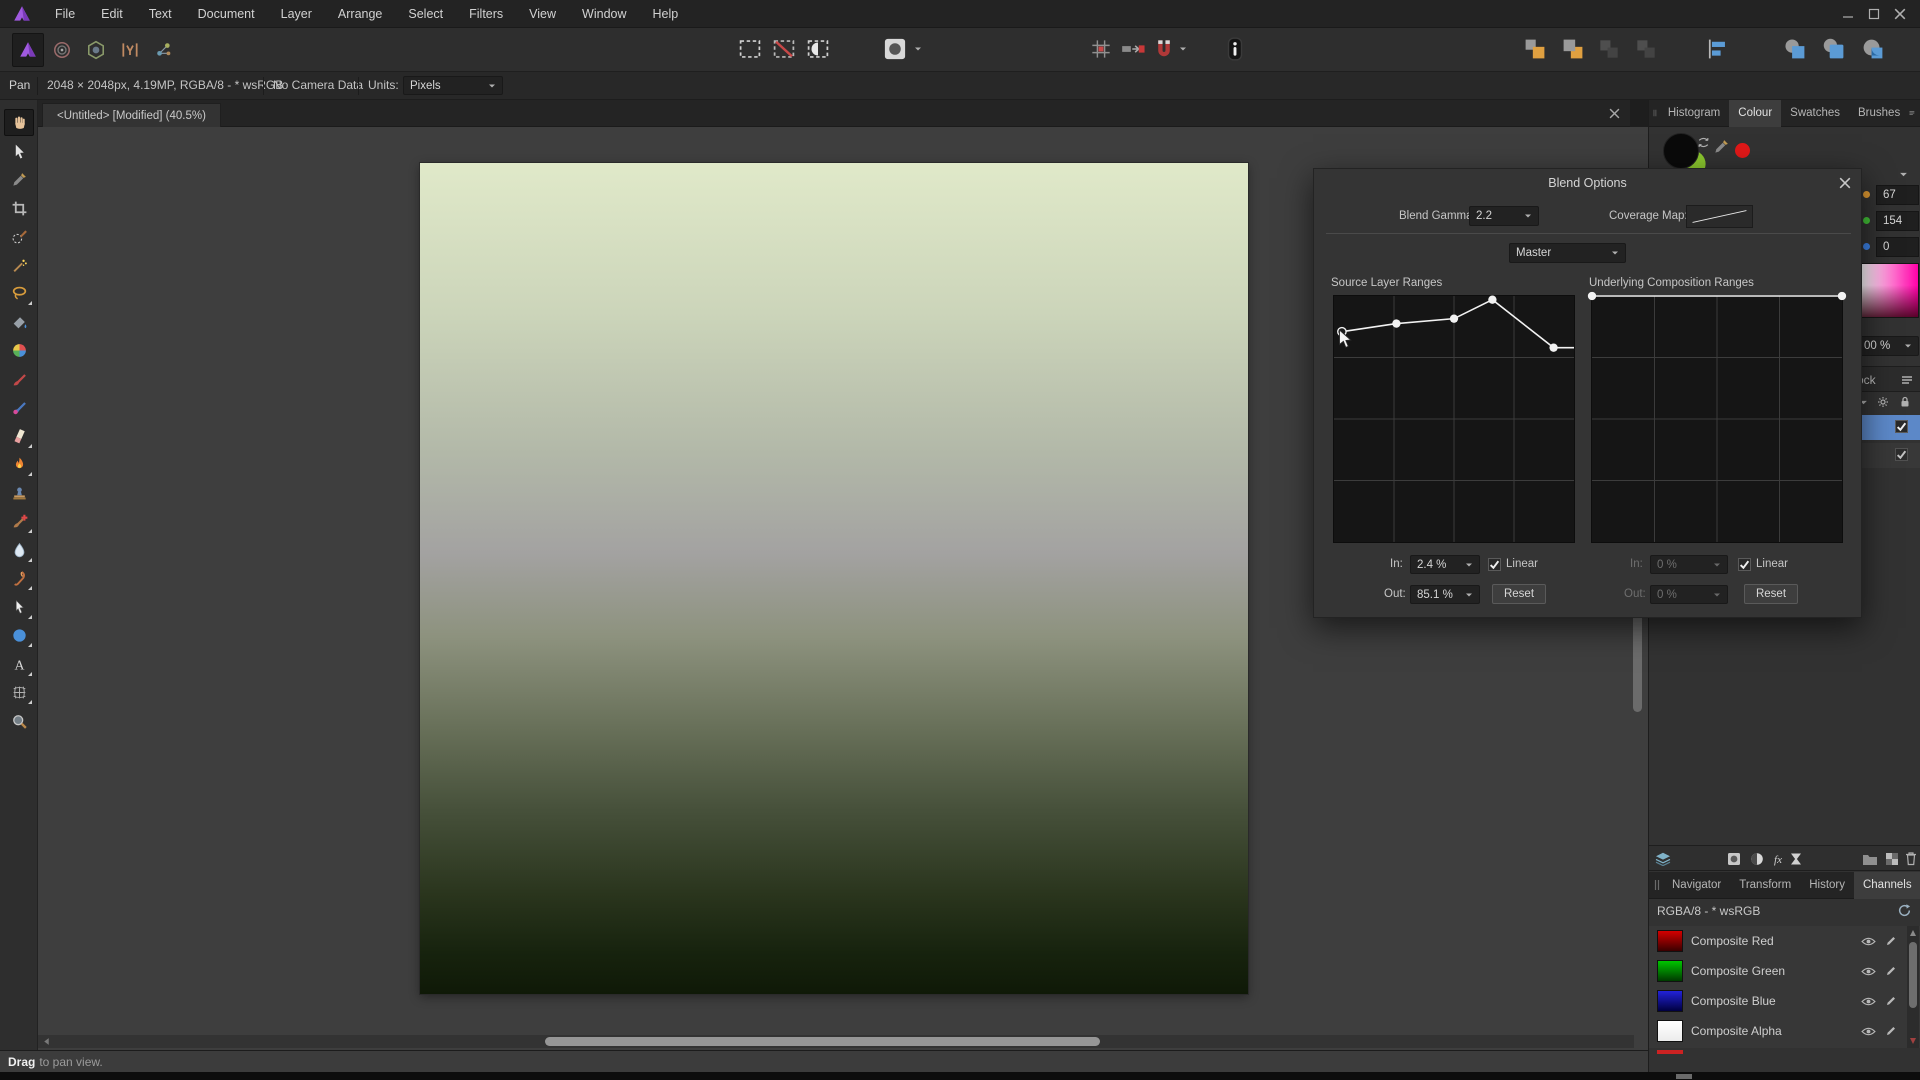 The height and width of the screenshot is (1080, 1920). Describe the element at coordinates (360, 14) in the screenshot. I see `menu-arrange: Arrange` at that location.